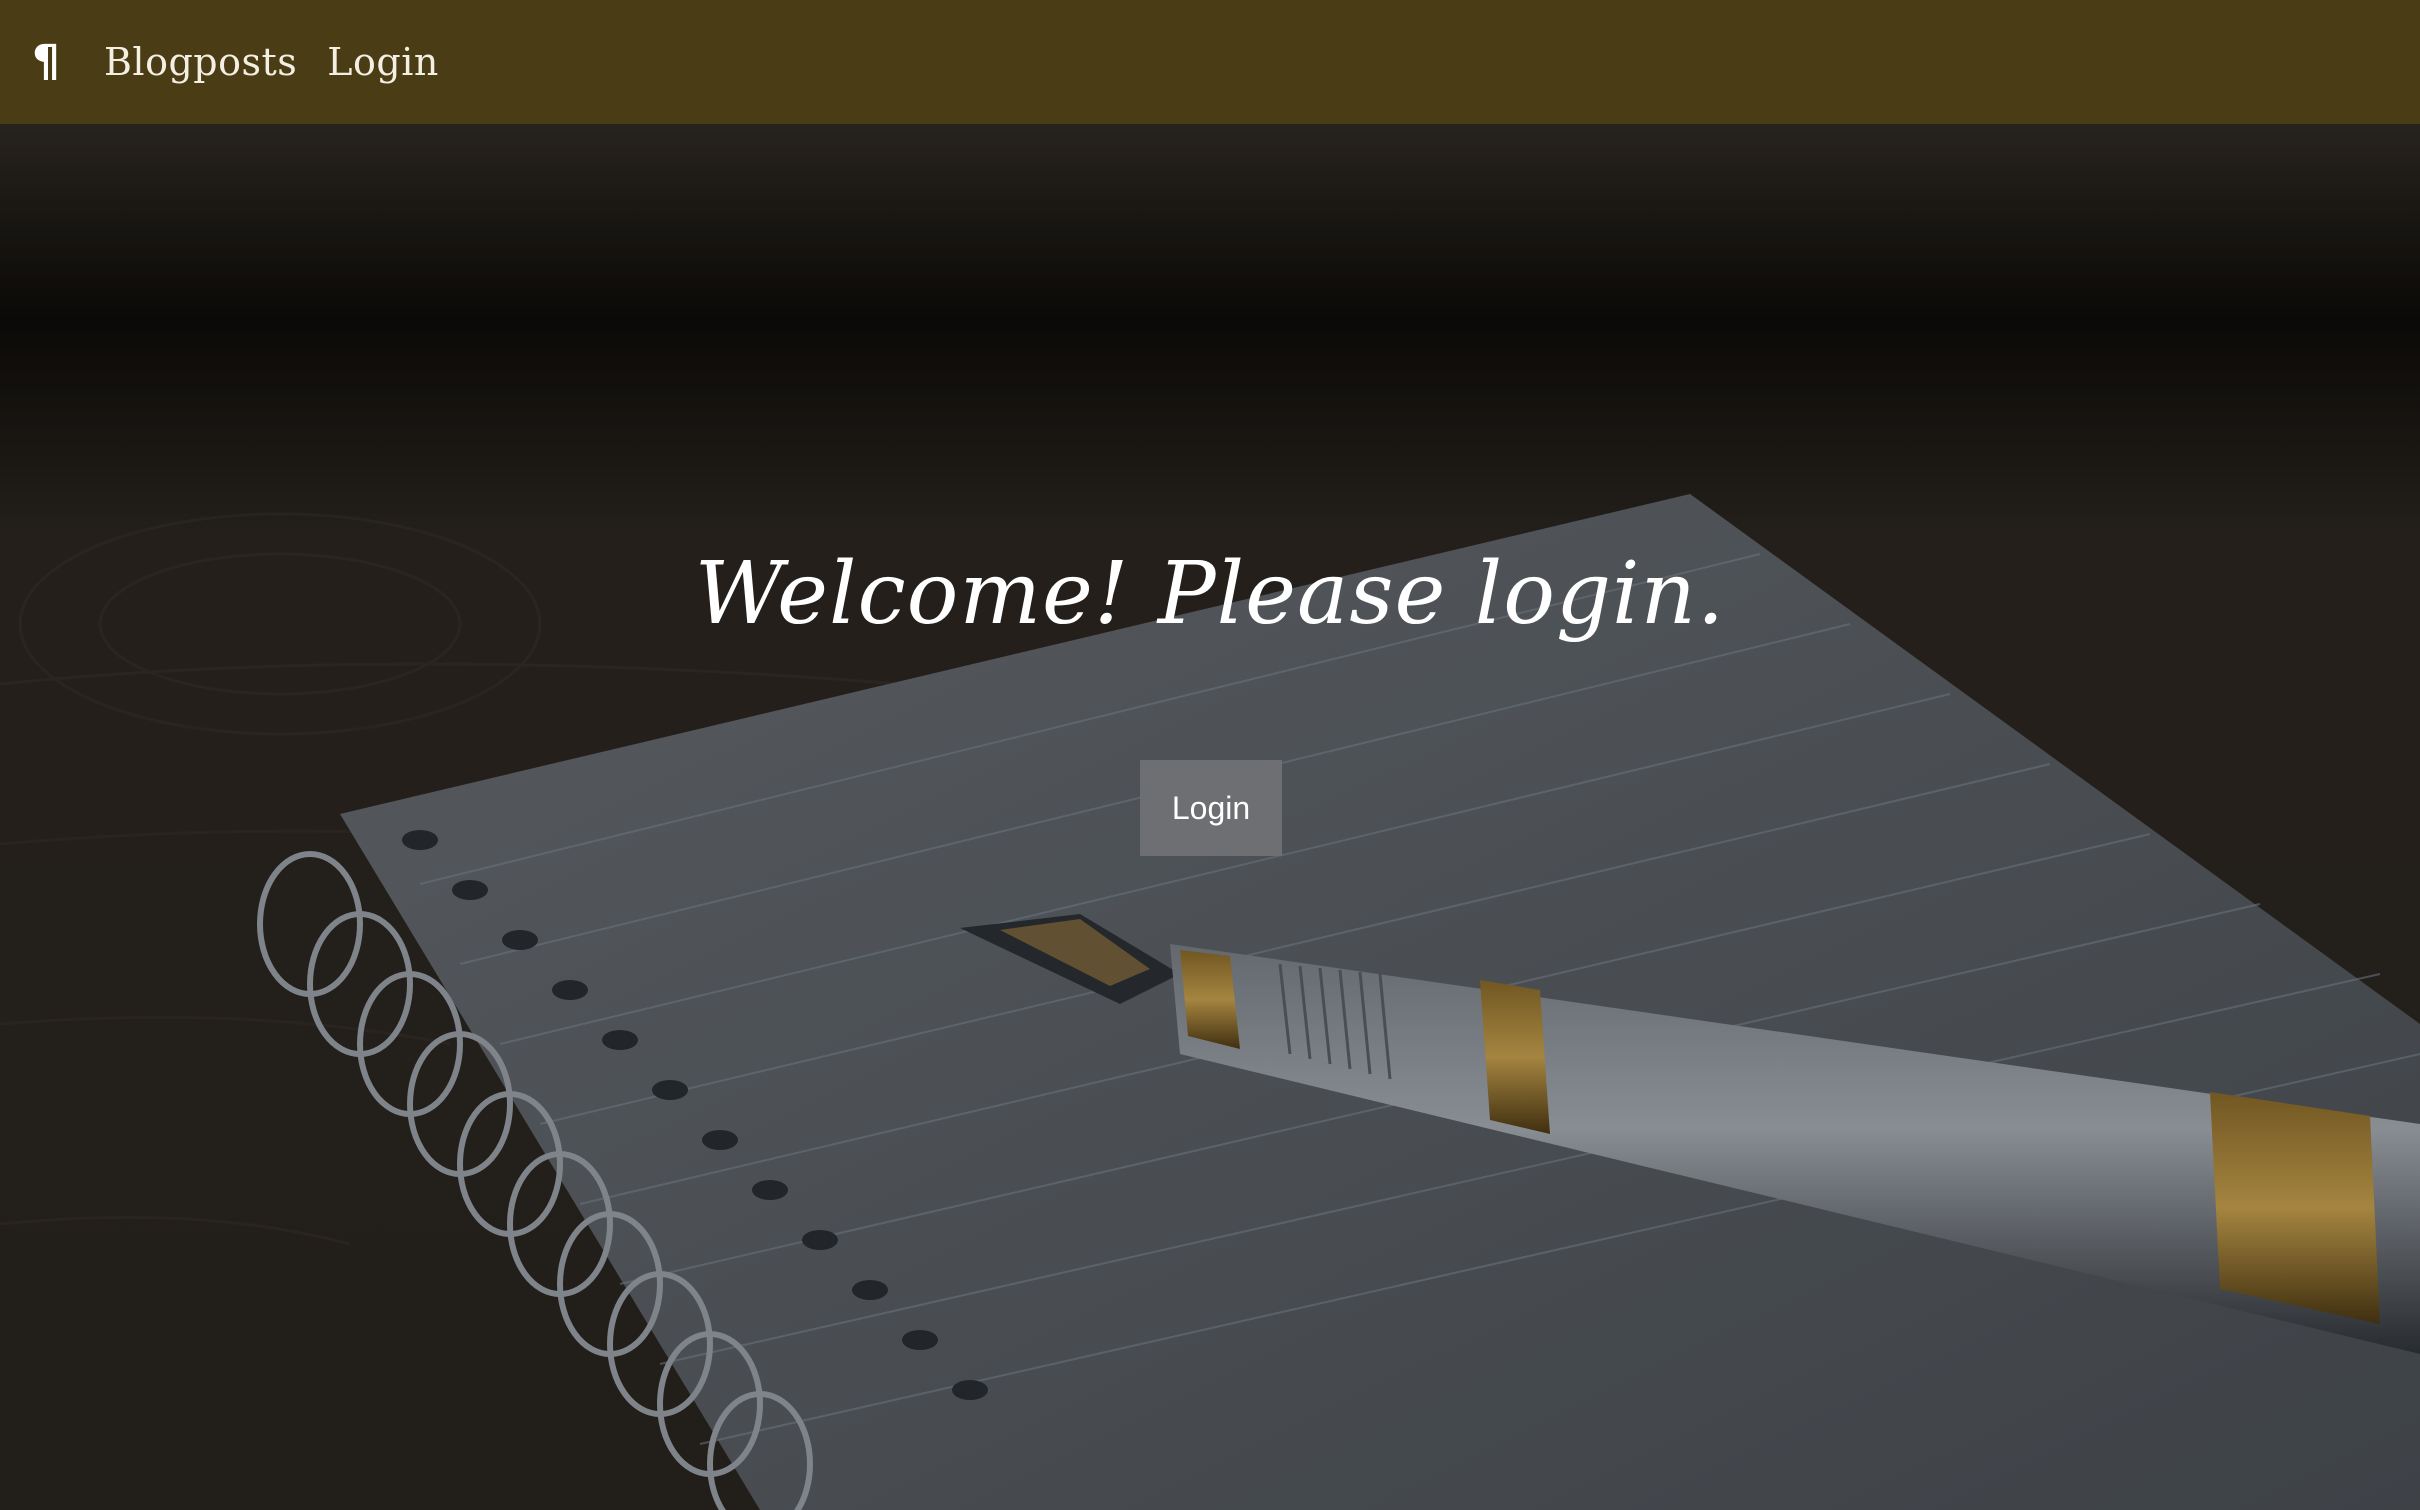 This screenshot has width=2420, height=1510. What do you see at coordinates (383, 62) in the screenshot?
I see `nav-link-login: Login` at bounding box center [383, 62].